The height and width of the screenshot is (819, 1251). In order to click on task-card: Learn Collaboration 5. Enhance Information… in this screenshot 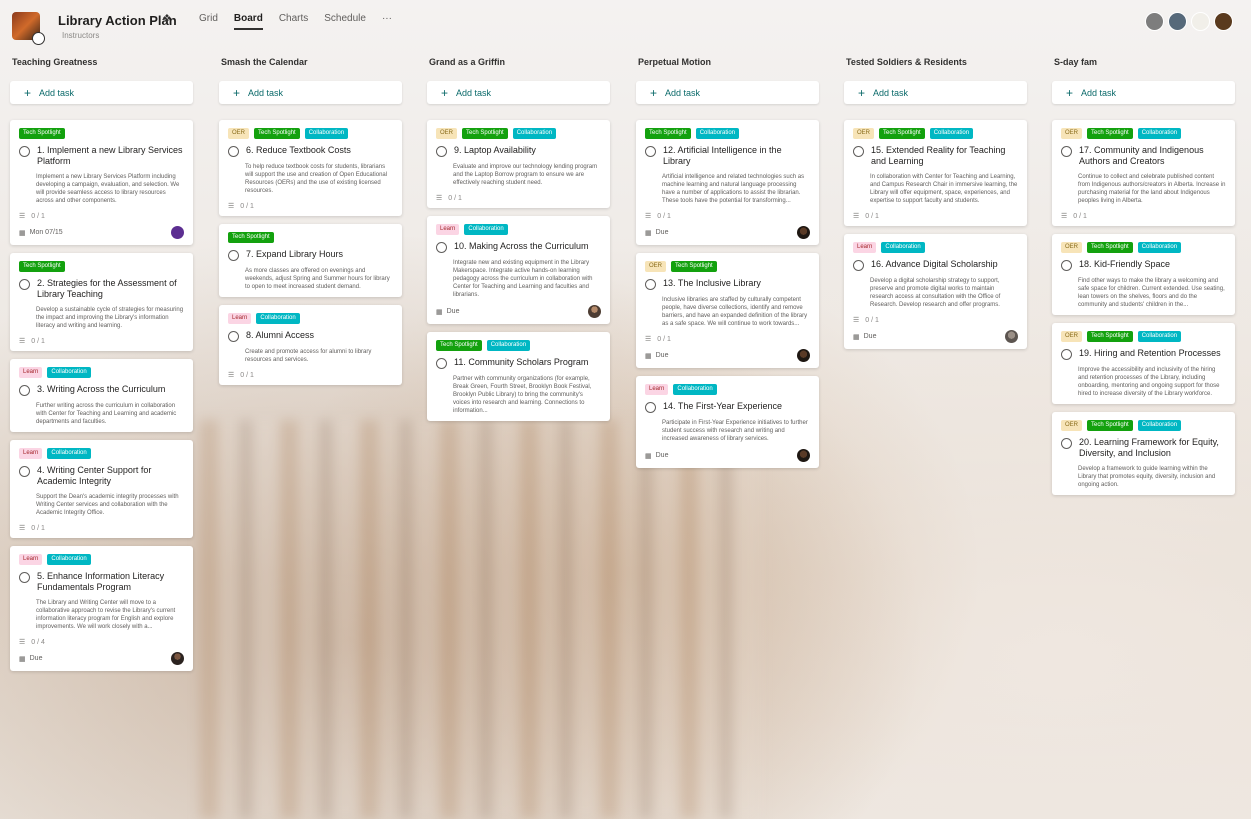, I will do `click(101, 608)`.